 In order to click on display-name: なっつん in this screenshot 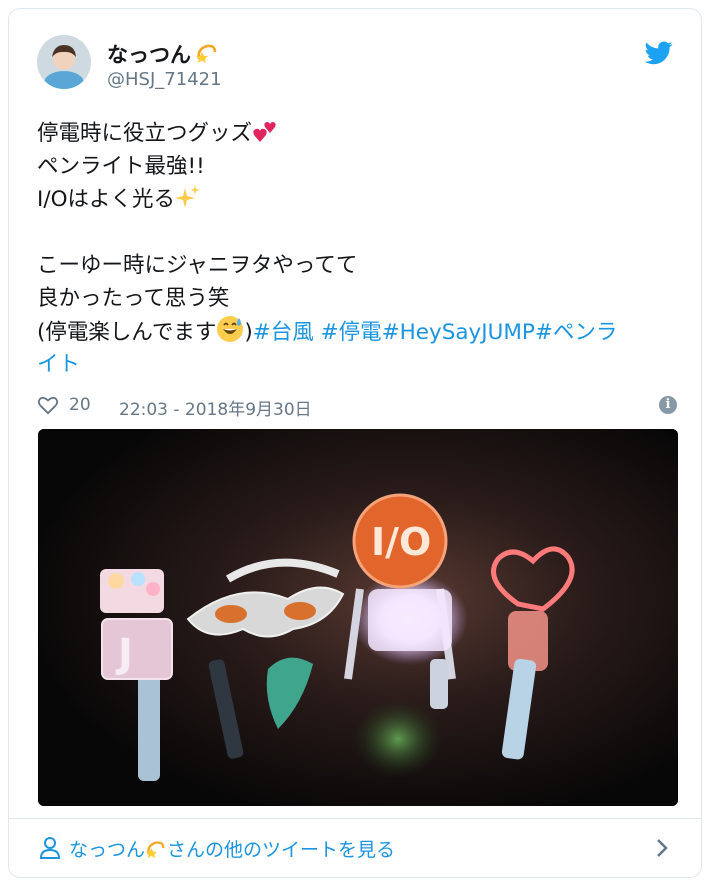, I will do `click(163, 54)`.